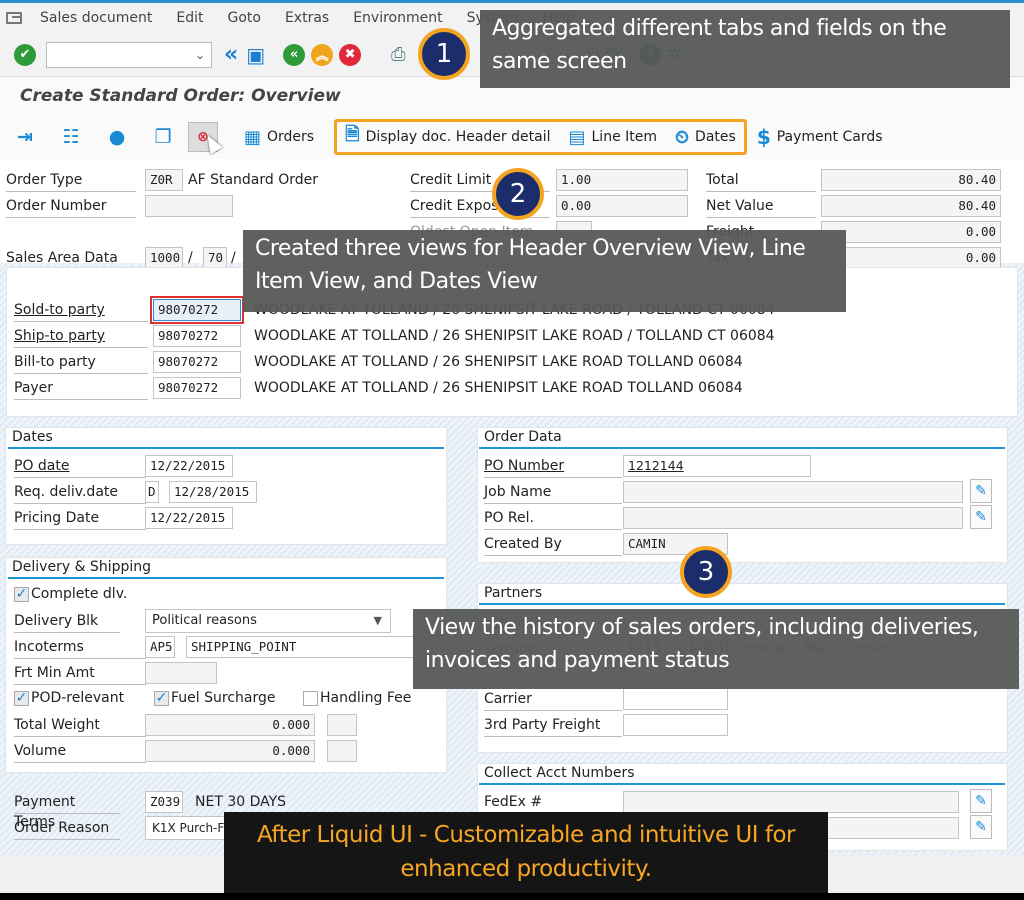 Image resolution: width=1024 pixels, height=900 pixels. What do you see at coordinates (350, 54) in the screenshot?
I see `cancel-icon: ✖` at bounding box center [350, 54].